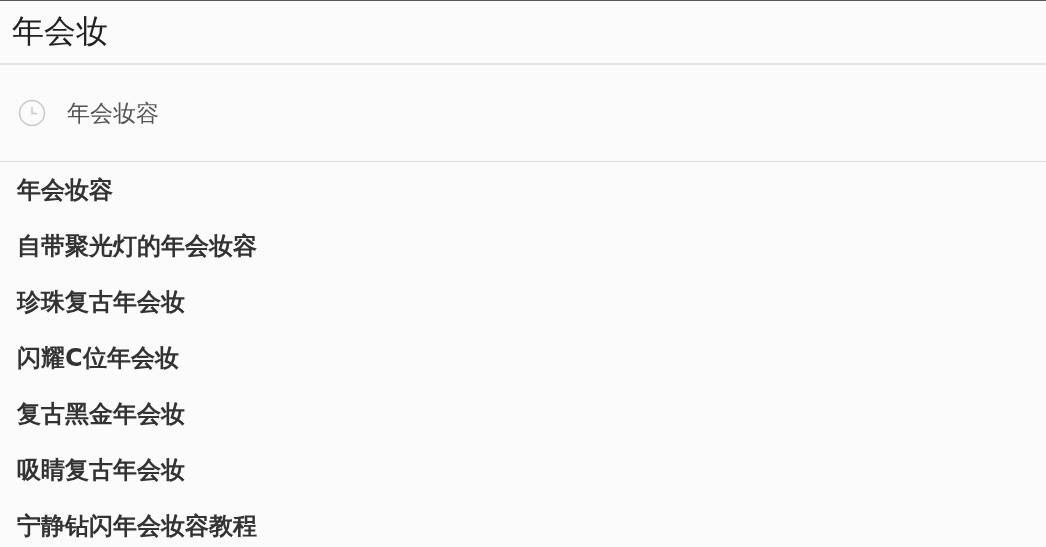  I want to click on search-field: 年会妆, so click(312, 32).